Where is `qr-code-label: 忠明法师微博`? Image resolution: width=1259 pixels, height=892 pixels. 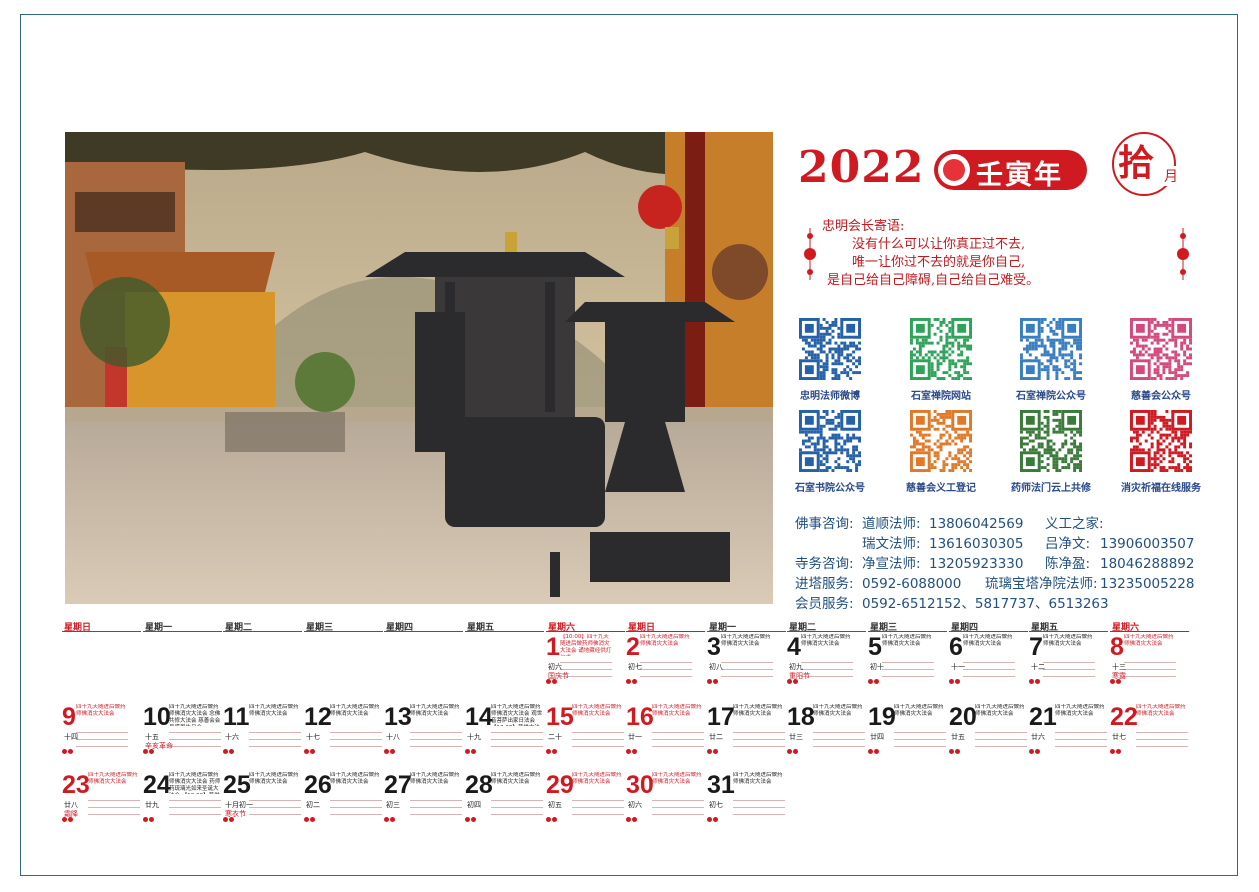
qr-code-label: 忠明法师微博 is located at coordinates (830, 396).